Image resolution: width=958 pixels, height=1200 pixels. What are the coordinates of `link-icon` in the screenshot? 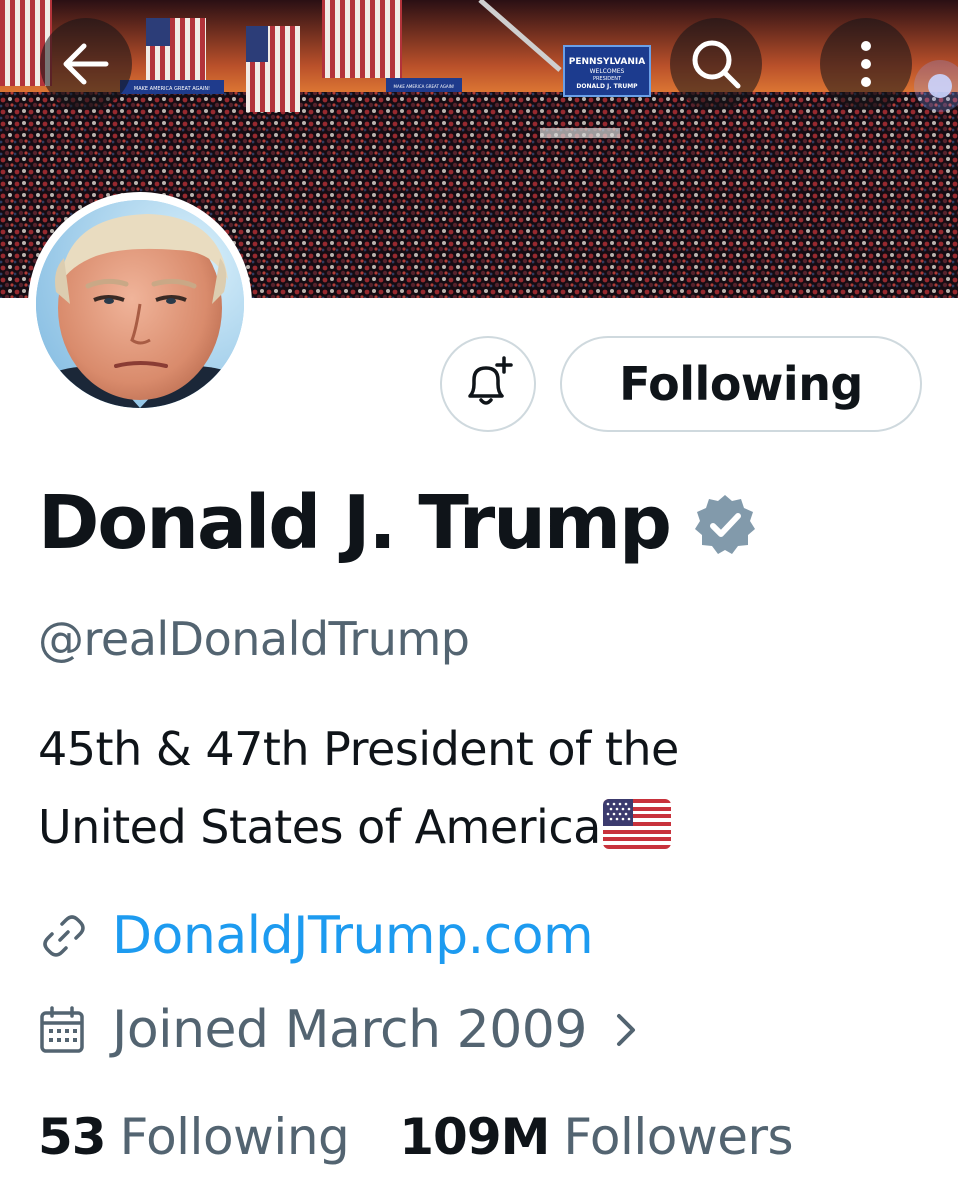 It's located at (64, 936).